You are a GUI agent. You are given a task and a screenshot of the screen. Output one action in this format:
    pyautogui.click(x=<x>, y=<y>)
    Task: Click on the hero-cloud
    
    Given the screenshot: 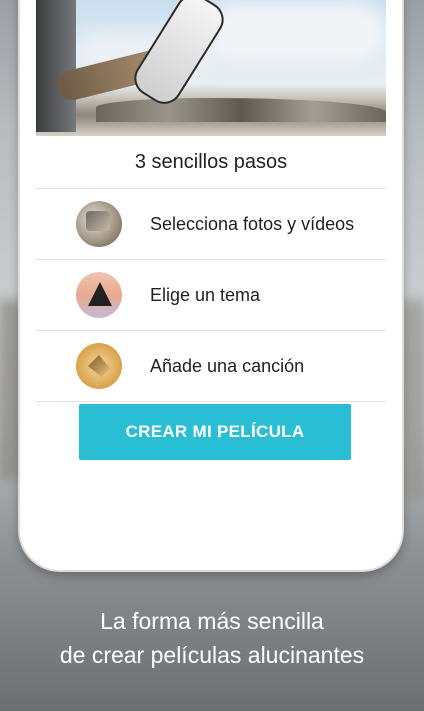 What is the action you would take?
    pyautogui.click(x=296, y=32)
    